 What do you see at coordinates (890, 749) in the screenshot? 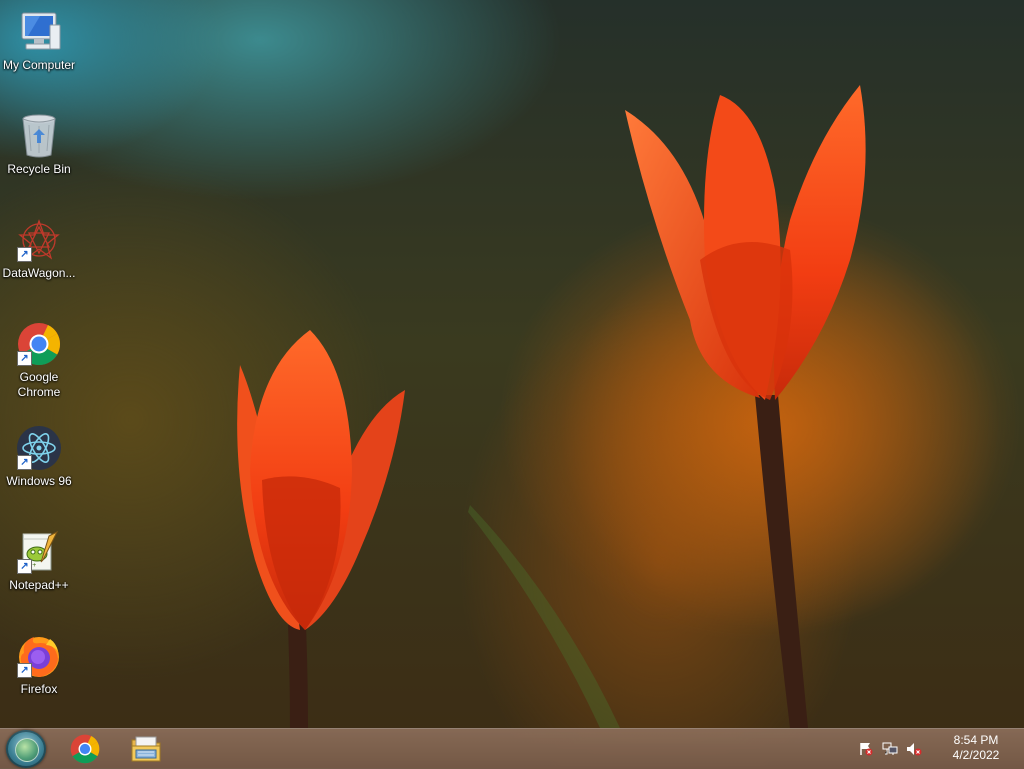
I see `network-icon` at bounding box center [890, 749].